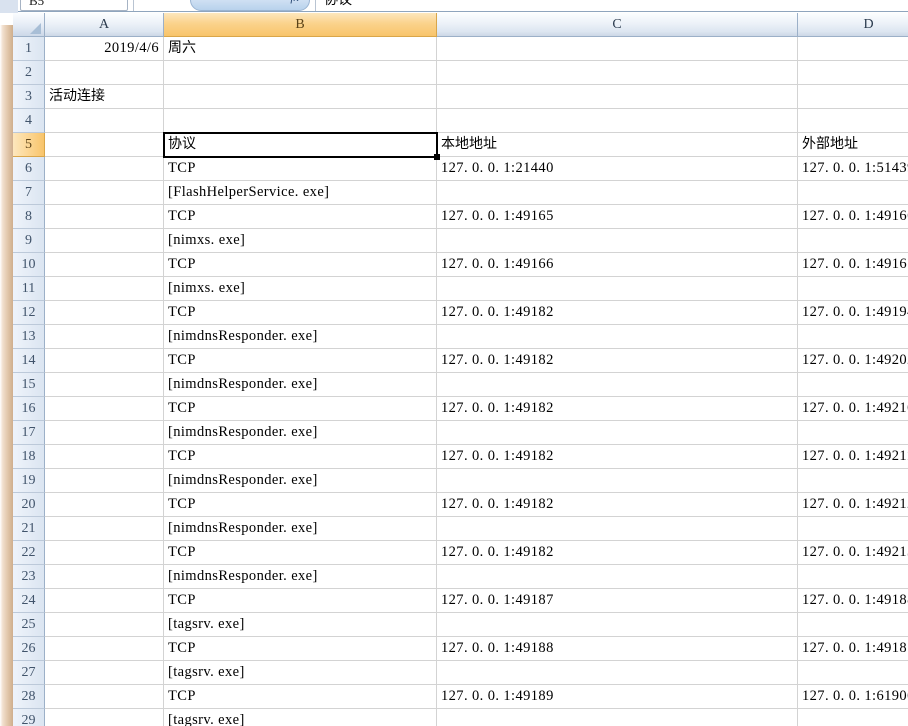 Image resolution: width=908 pixels, height=726 pixels. What do you see at coordinates (853, 505) in the screenshot?
I see `cell-D20: 127. 0. 0. 1:49212` at bounding box center [853, 505].